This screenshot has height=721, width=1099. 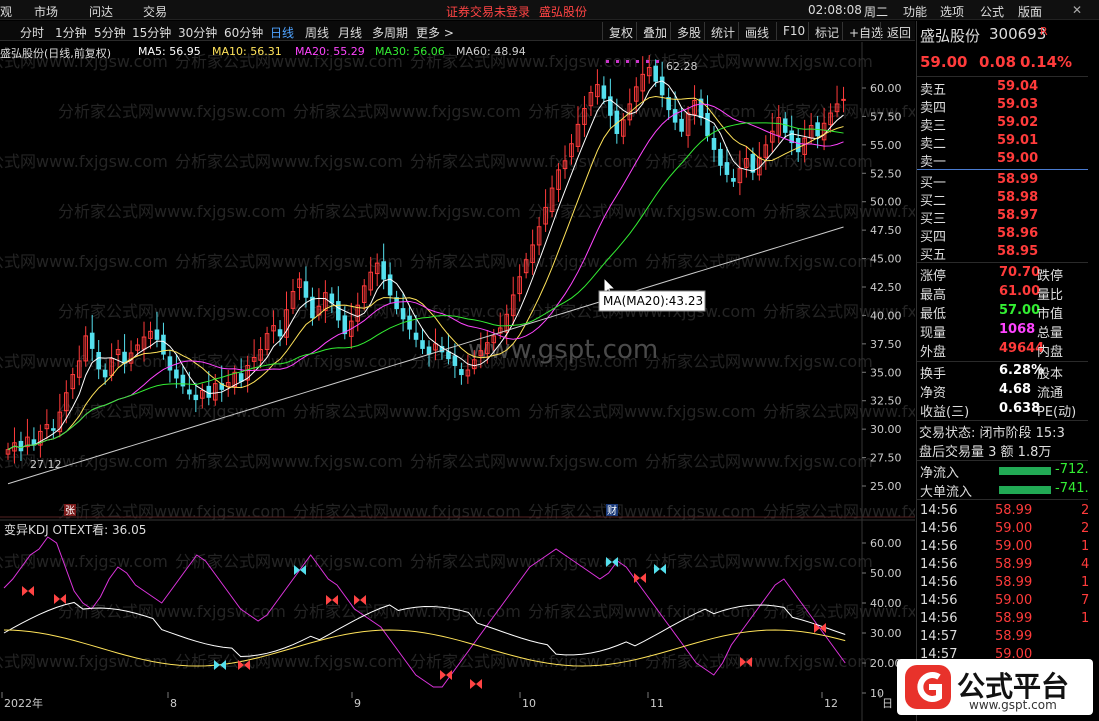 What do you see at coordinates (793, 31) in the screenshot?
I see `f10-button: F10` at bounding box center [793, 31].